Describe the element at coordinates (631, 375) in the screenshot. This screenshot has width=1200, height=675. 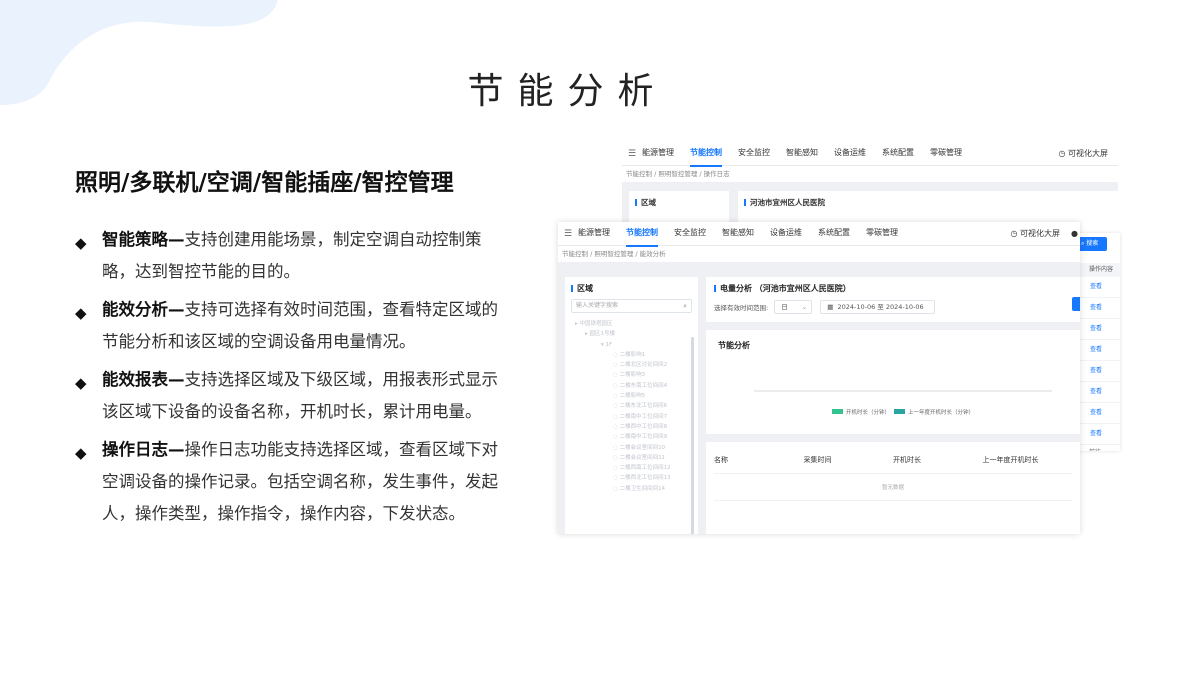
I see `tree-node: ◌ 二楼影响3` at that location.